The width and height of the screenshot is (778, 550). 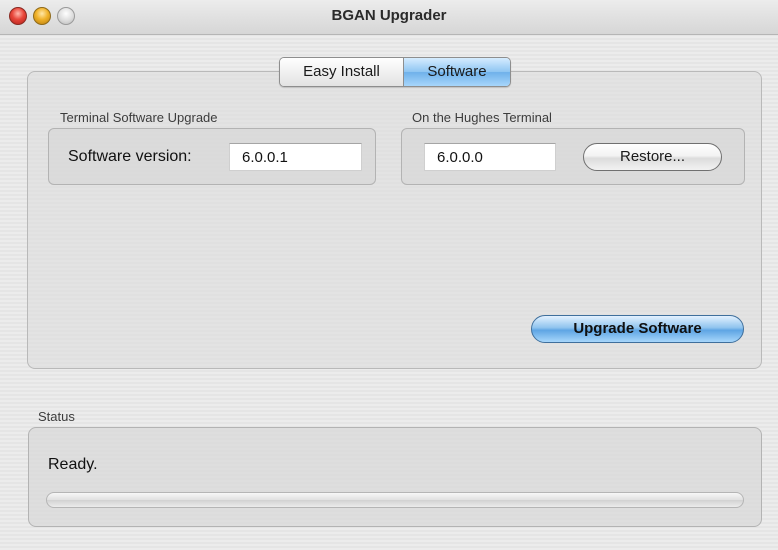 What do you see at coordinates (139, 117) in the screenshot?
I see `terminal-upgrade-group-label: Terminal Software Upgrade` at bounding box center [139, 117].